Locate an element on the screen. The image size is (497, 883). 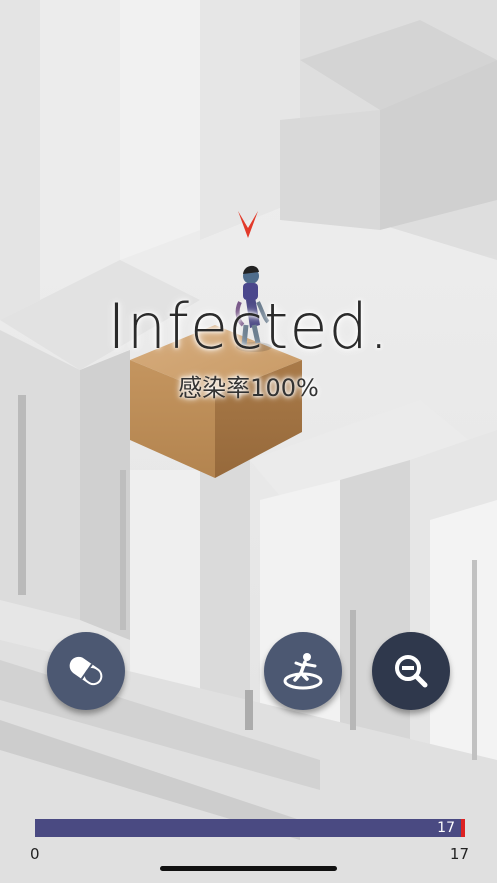
zoom-out-button is located at coordinates (411, 671).